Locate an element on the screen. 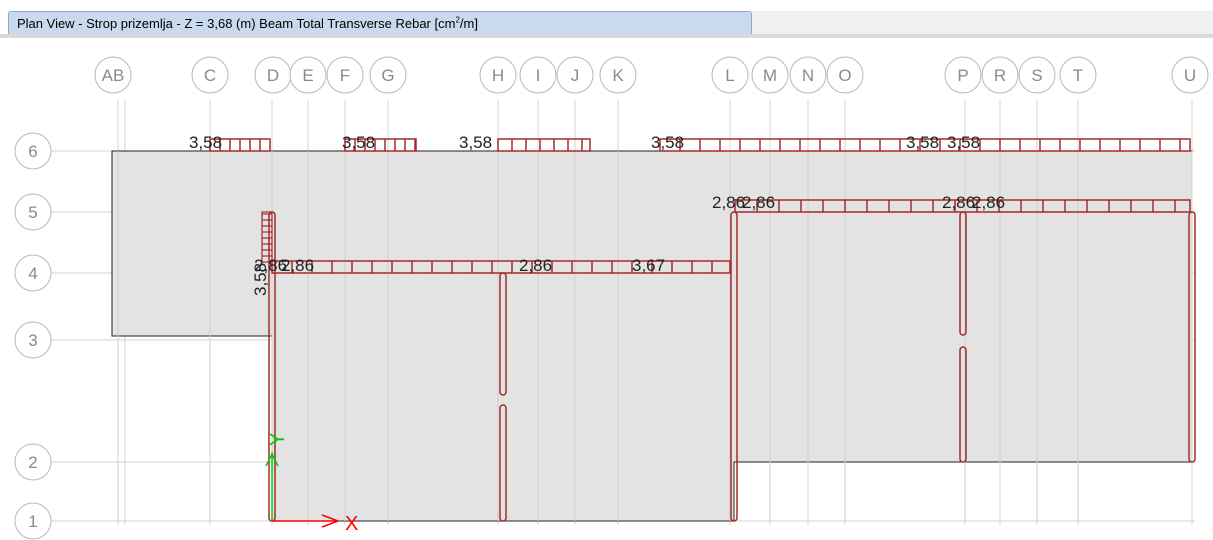 The image size is (1213, 540). tab-bar-empty is located at coordinates (982, 23).